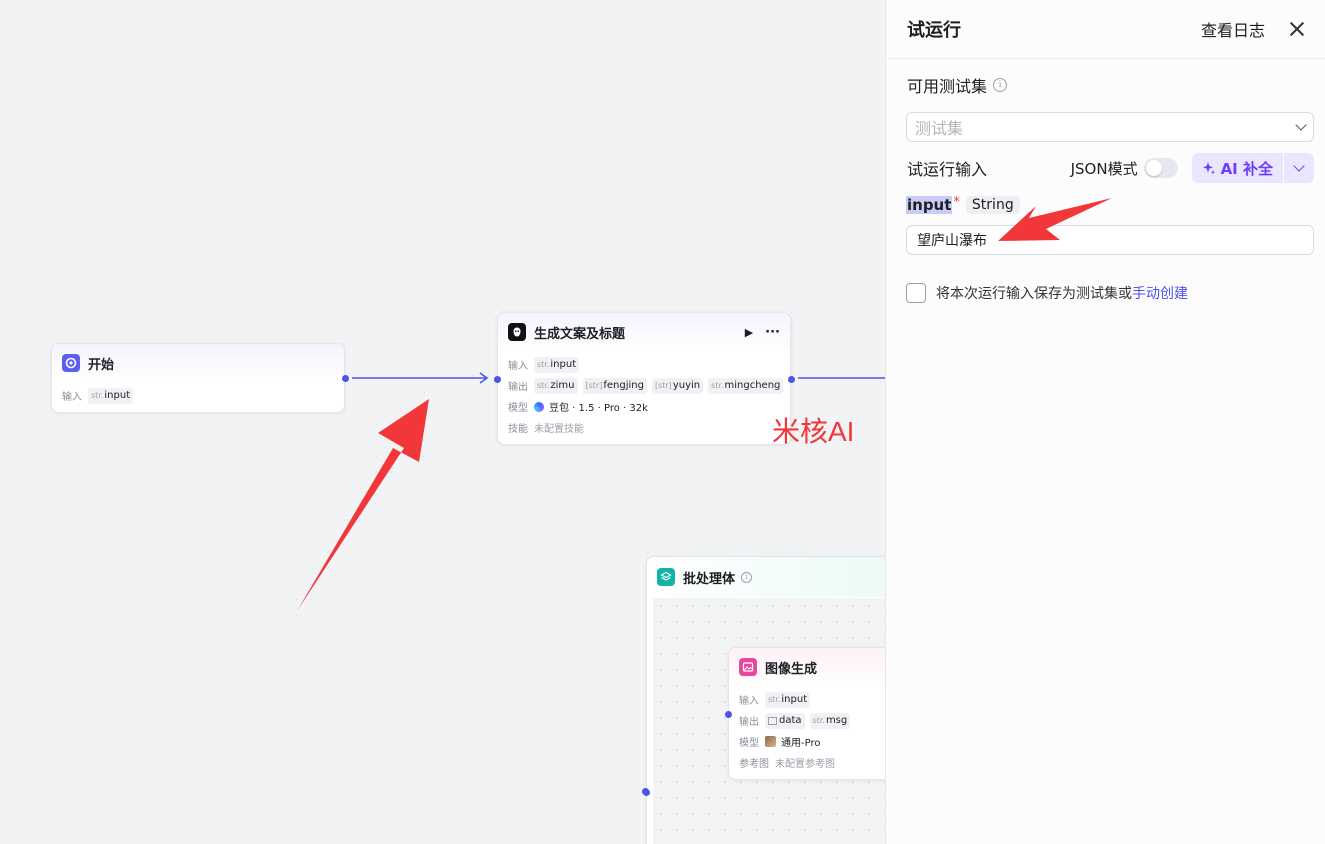  What do you see at coordinates (1246, 168) in the screenshot?
I see `ai-complete-label: AI 补全` at bounding box center [1246, 168].